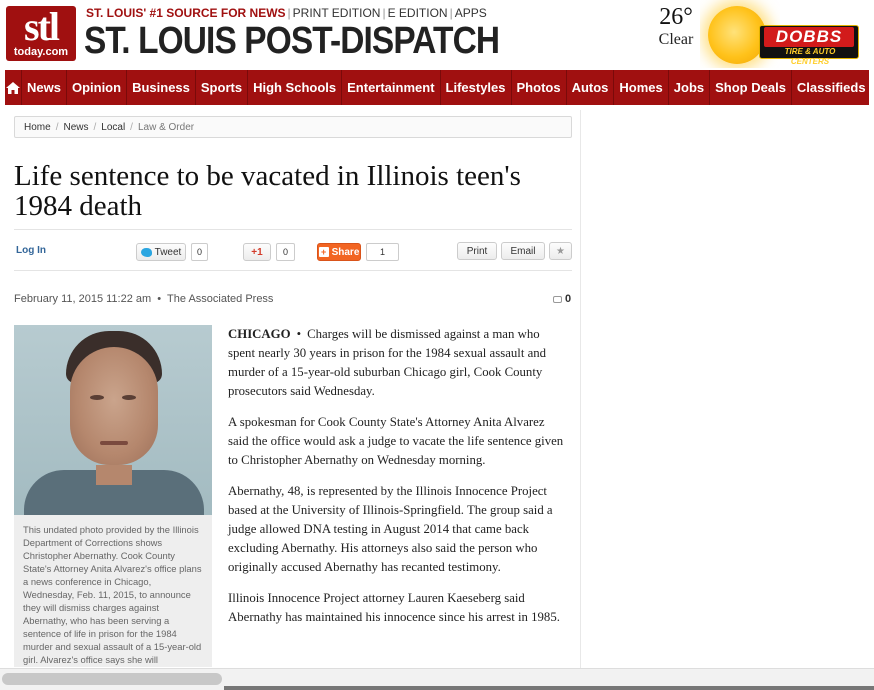  What do you see at coordinates (557, 299) in the screenshot?
I see `comment-icon` at bounding box center [557, 299].